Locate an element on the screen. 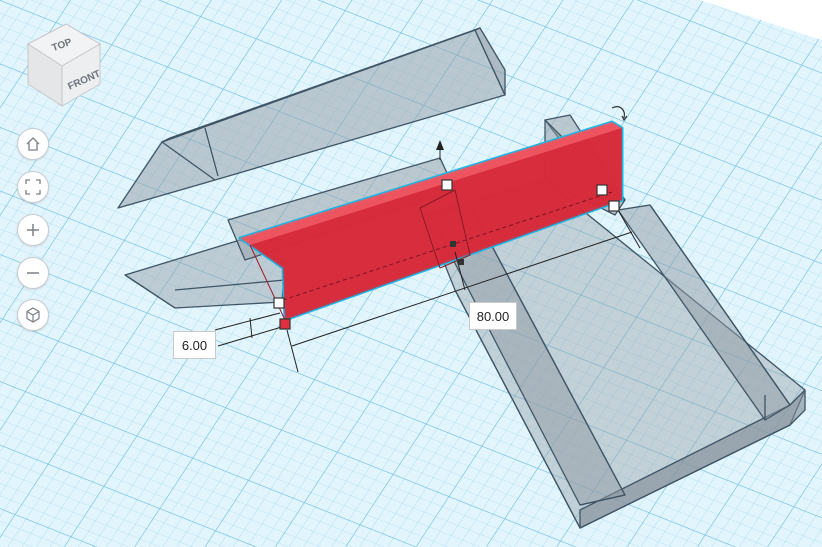 The image size is (822, 547). perspective-button is located at coordinates (33, 315).